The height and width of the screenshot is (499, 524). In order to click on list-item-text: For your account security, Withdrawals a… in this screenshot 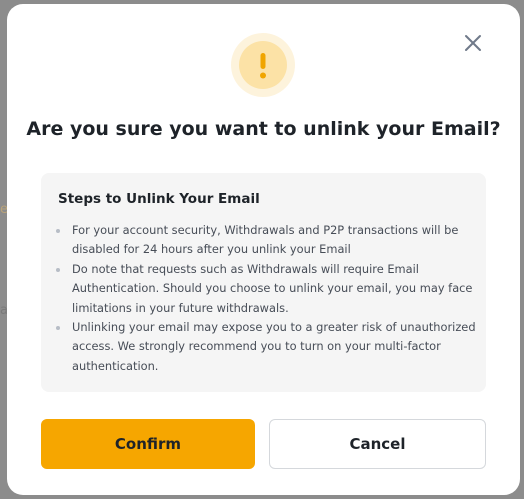, I will do `click(265, 240)`.